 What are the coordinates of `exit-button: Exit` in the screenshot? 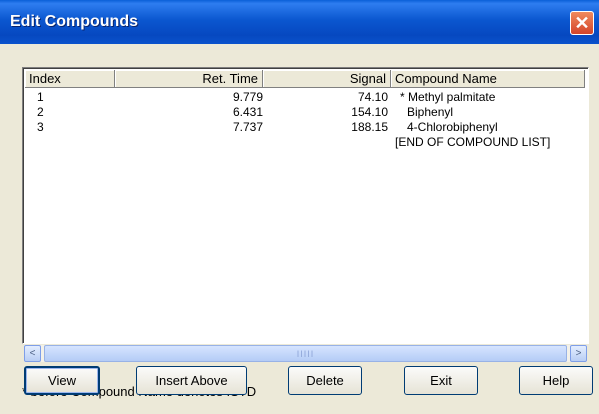 It's located at (441, 380).